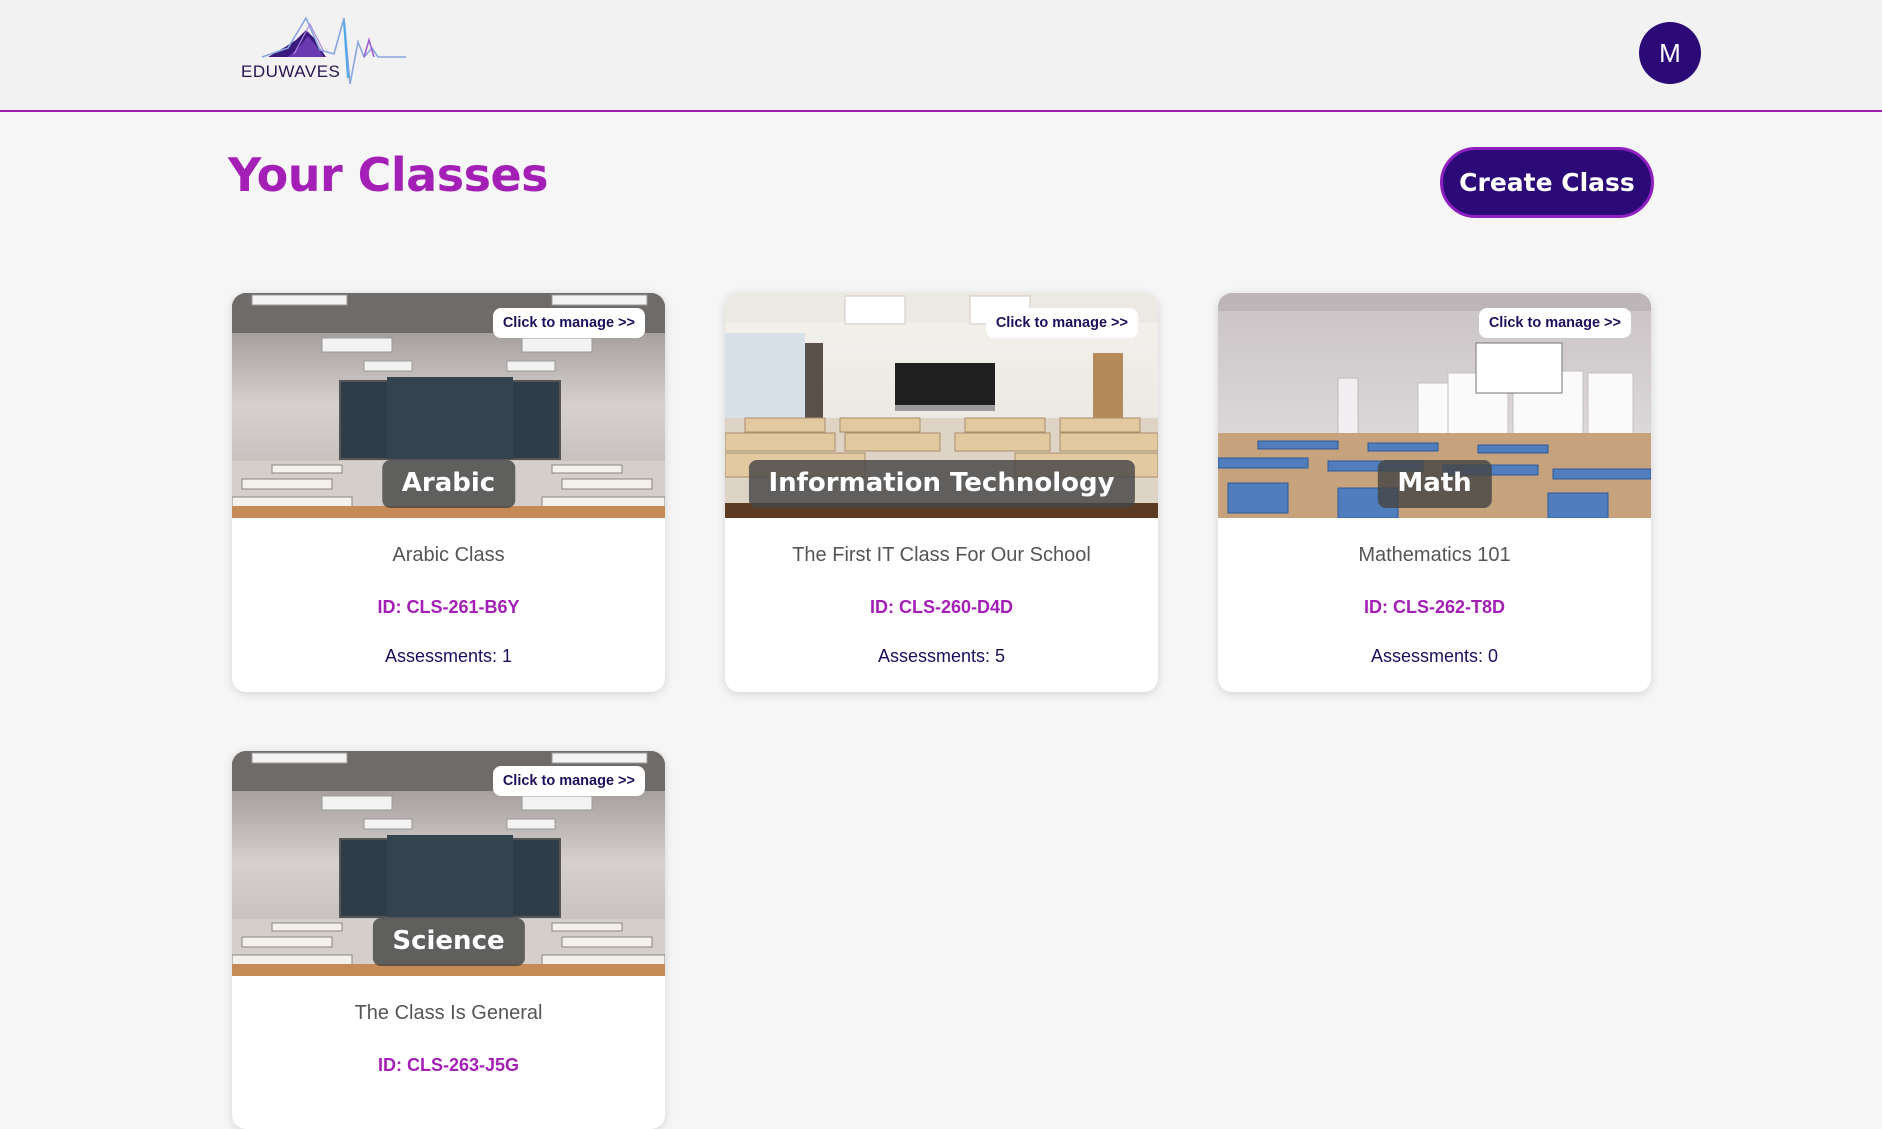  Describe the element at coordinates (448, 1065) in the screenshot. I see `class-id: ID: CLS-263-J5G` at that location.